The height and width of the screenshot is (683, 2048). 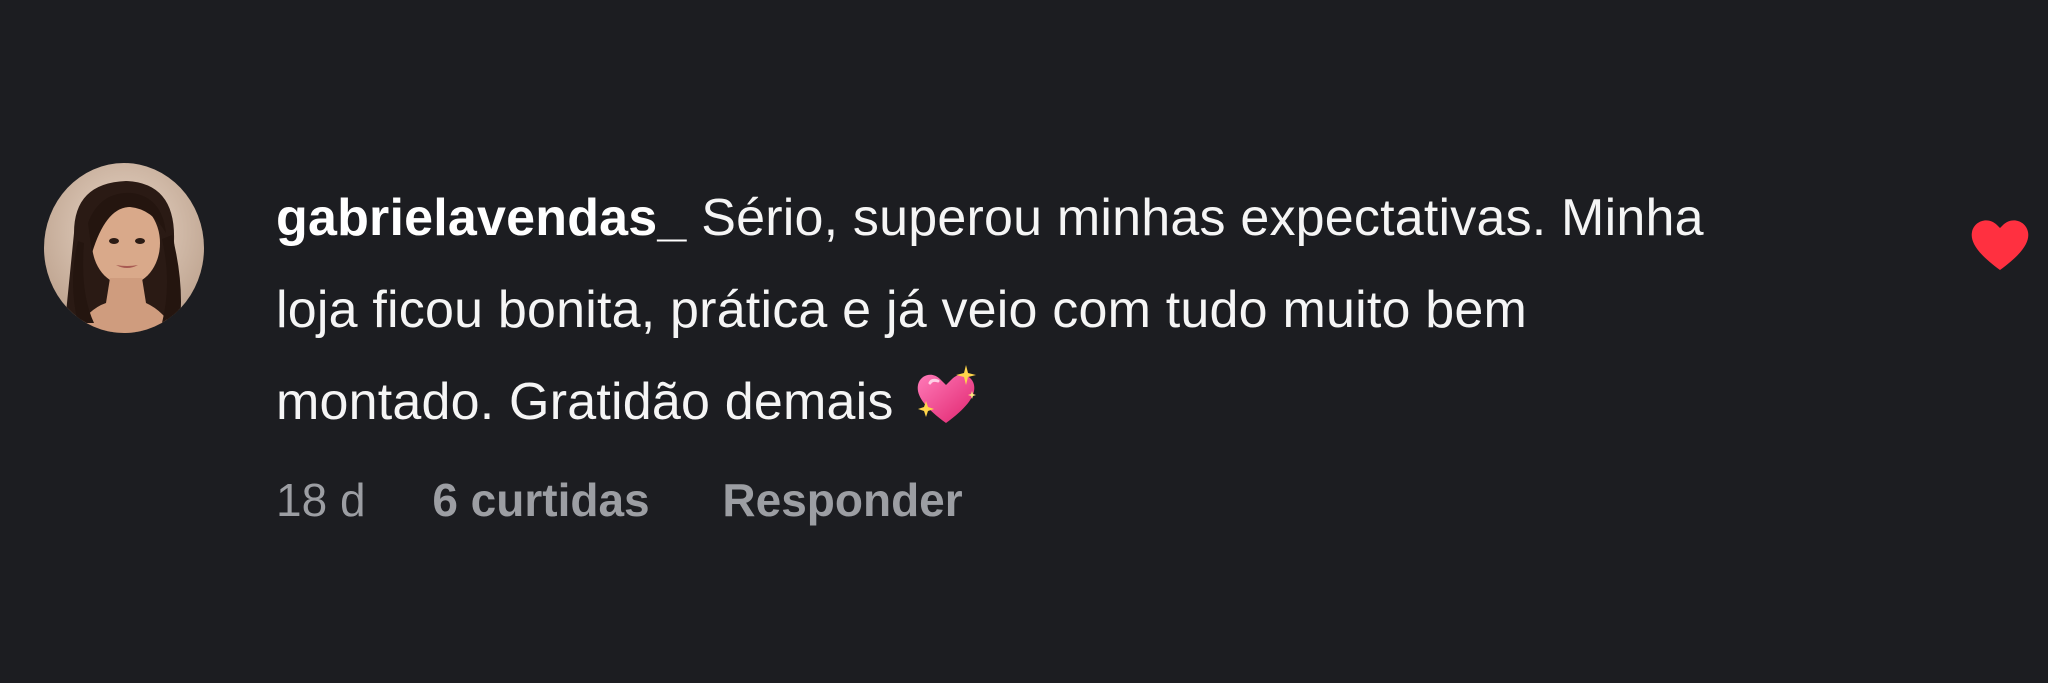 What do you see at coordinates (947, 396) in the screenshot?
I see `sparkling-heart-icon` at bounding box center [947, 396].